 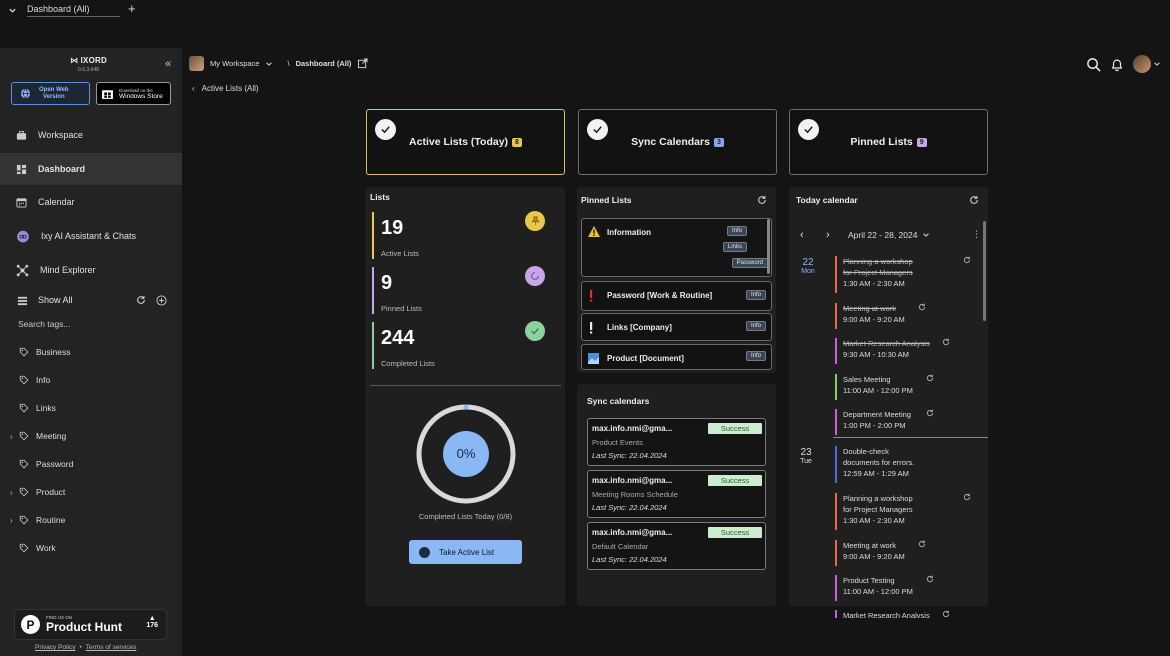 I want to click on nav-calendar: Calendar, so click(x=91, y=202).